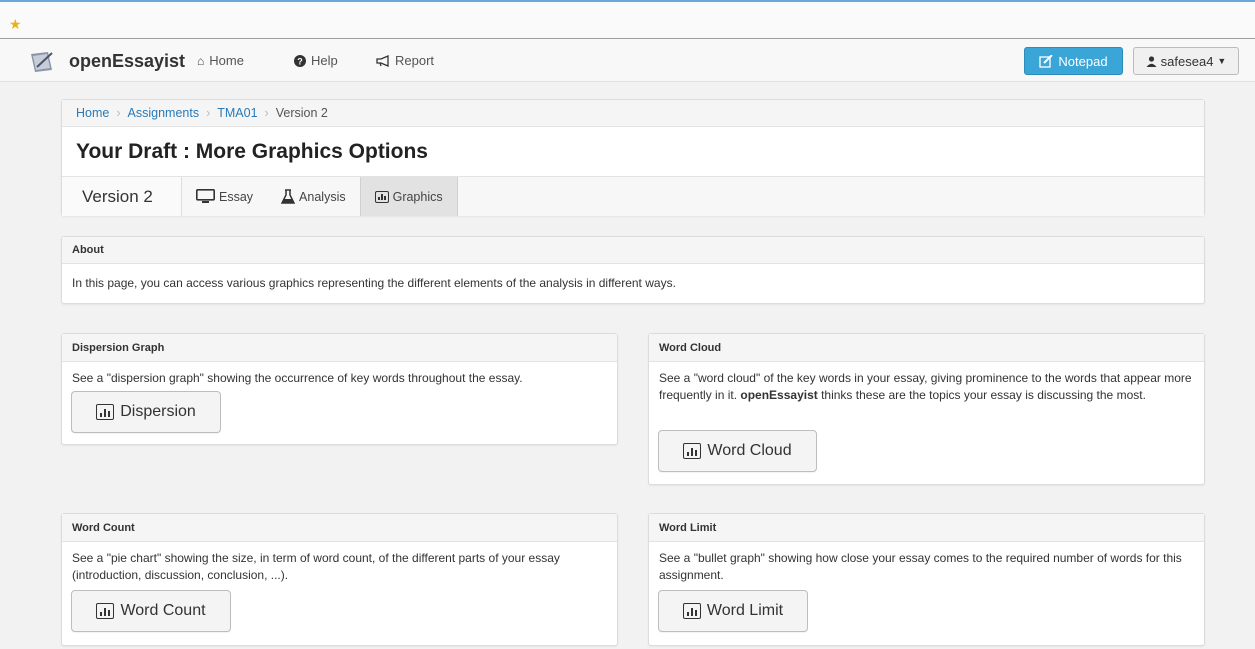 Image resolution: width=1255 pixels, height=649 pixels. I want to click on breadcrumb-home: Home, so click(92, 113).